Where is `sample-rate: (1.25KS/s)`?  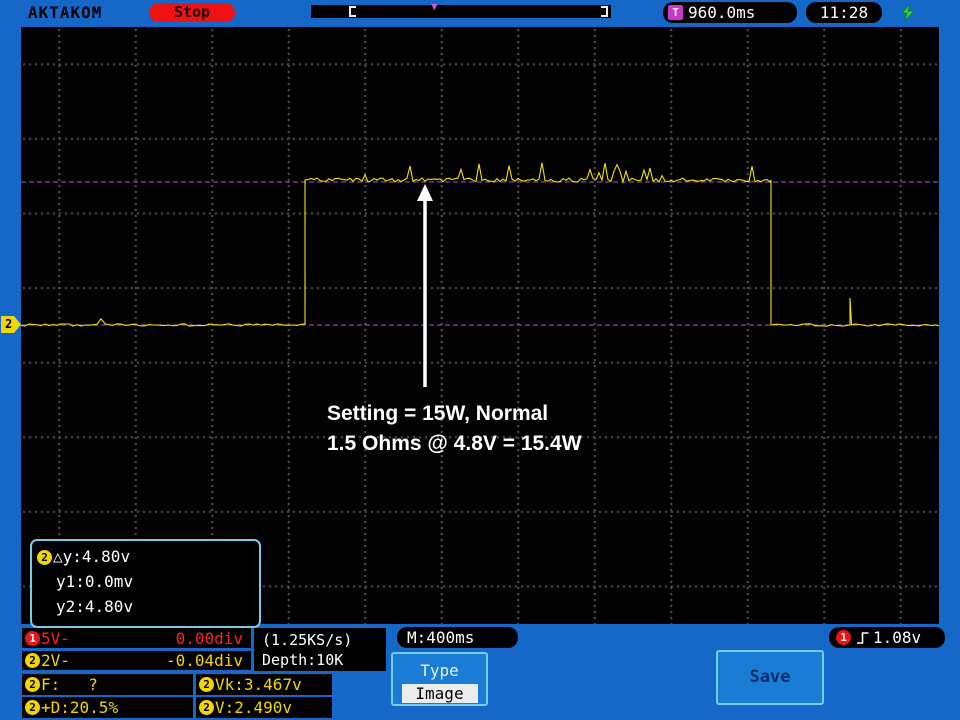 sample-rate: (1.25KS/s) is located at coordinates (307, 640).